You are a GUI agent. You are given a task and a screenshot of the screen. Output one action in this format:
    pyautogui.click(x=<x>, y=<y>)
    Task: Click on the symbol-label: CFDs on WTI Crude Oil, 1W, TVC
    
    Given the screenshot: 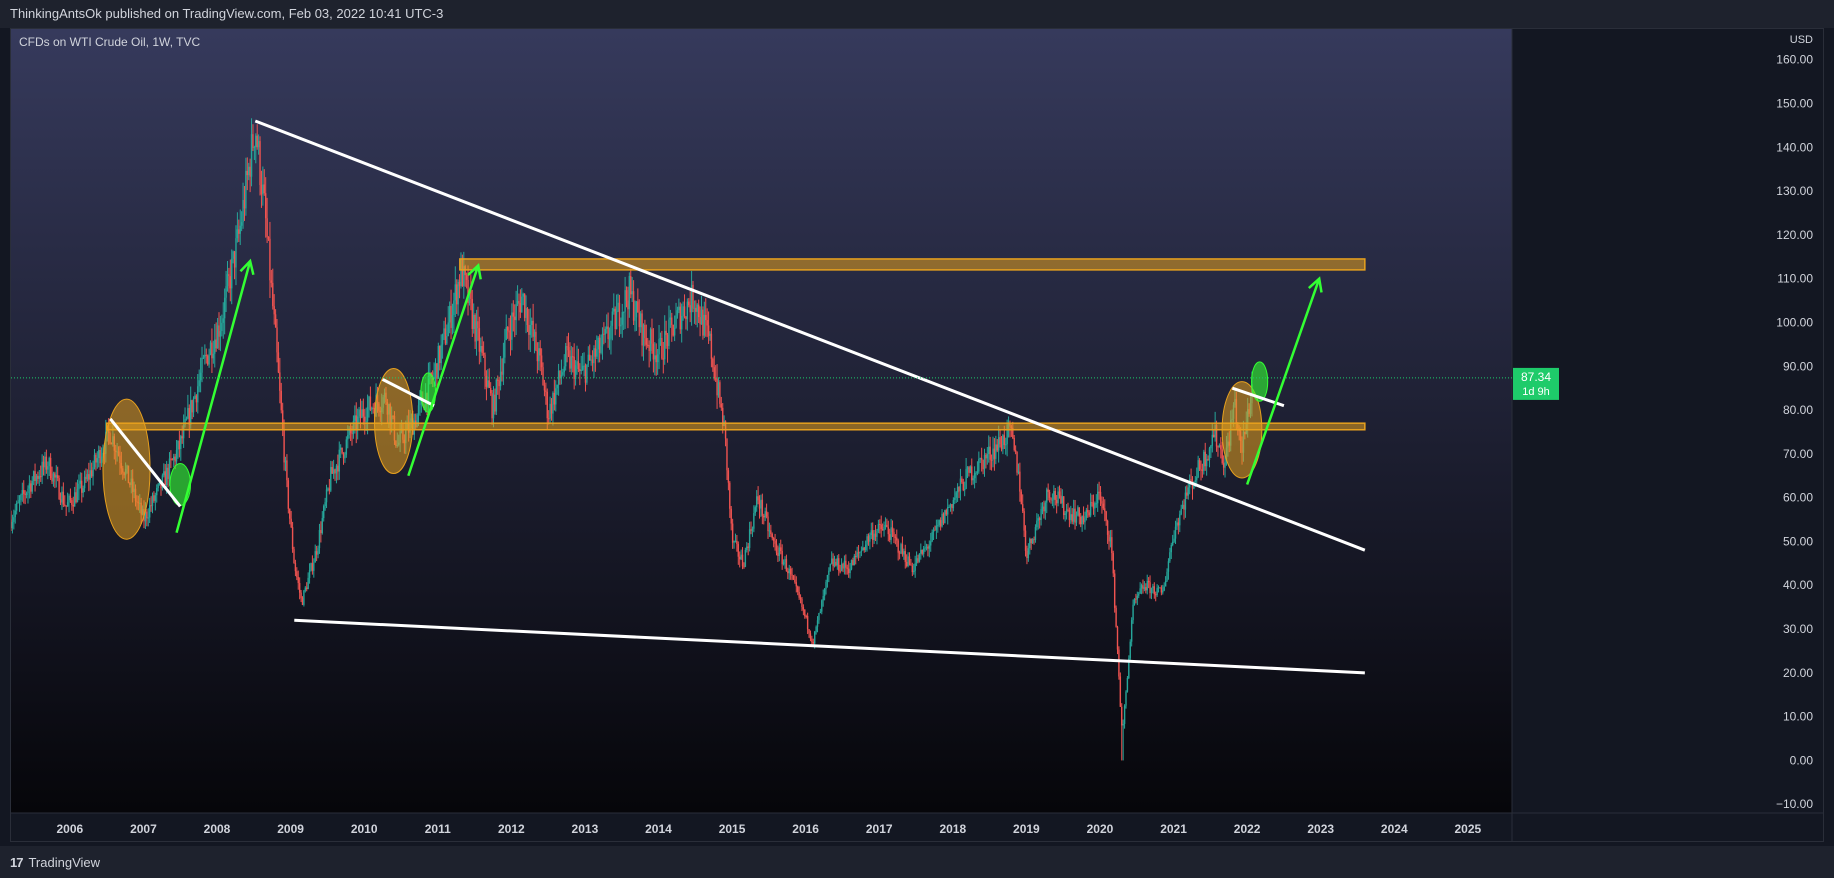 What is the action you would take?
    pyautogui.click(x=109, y=42)
    